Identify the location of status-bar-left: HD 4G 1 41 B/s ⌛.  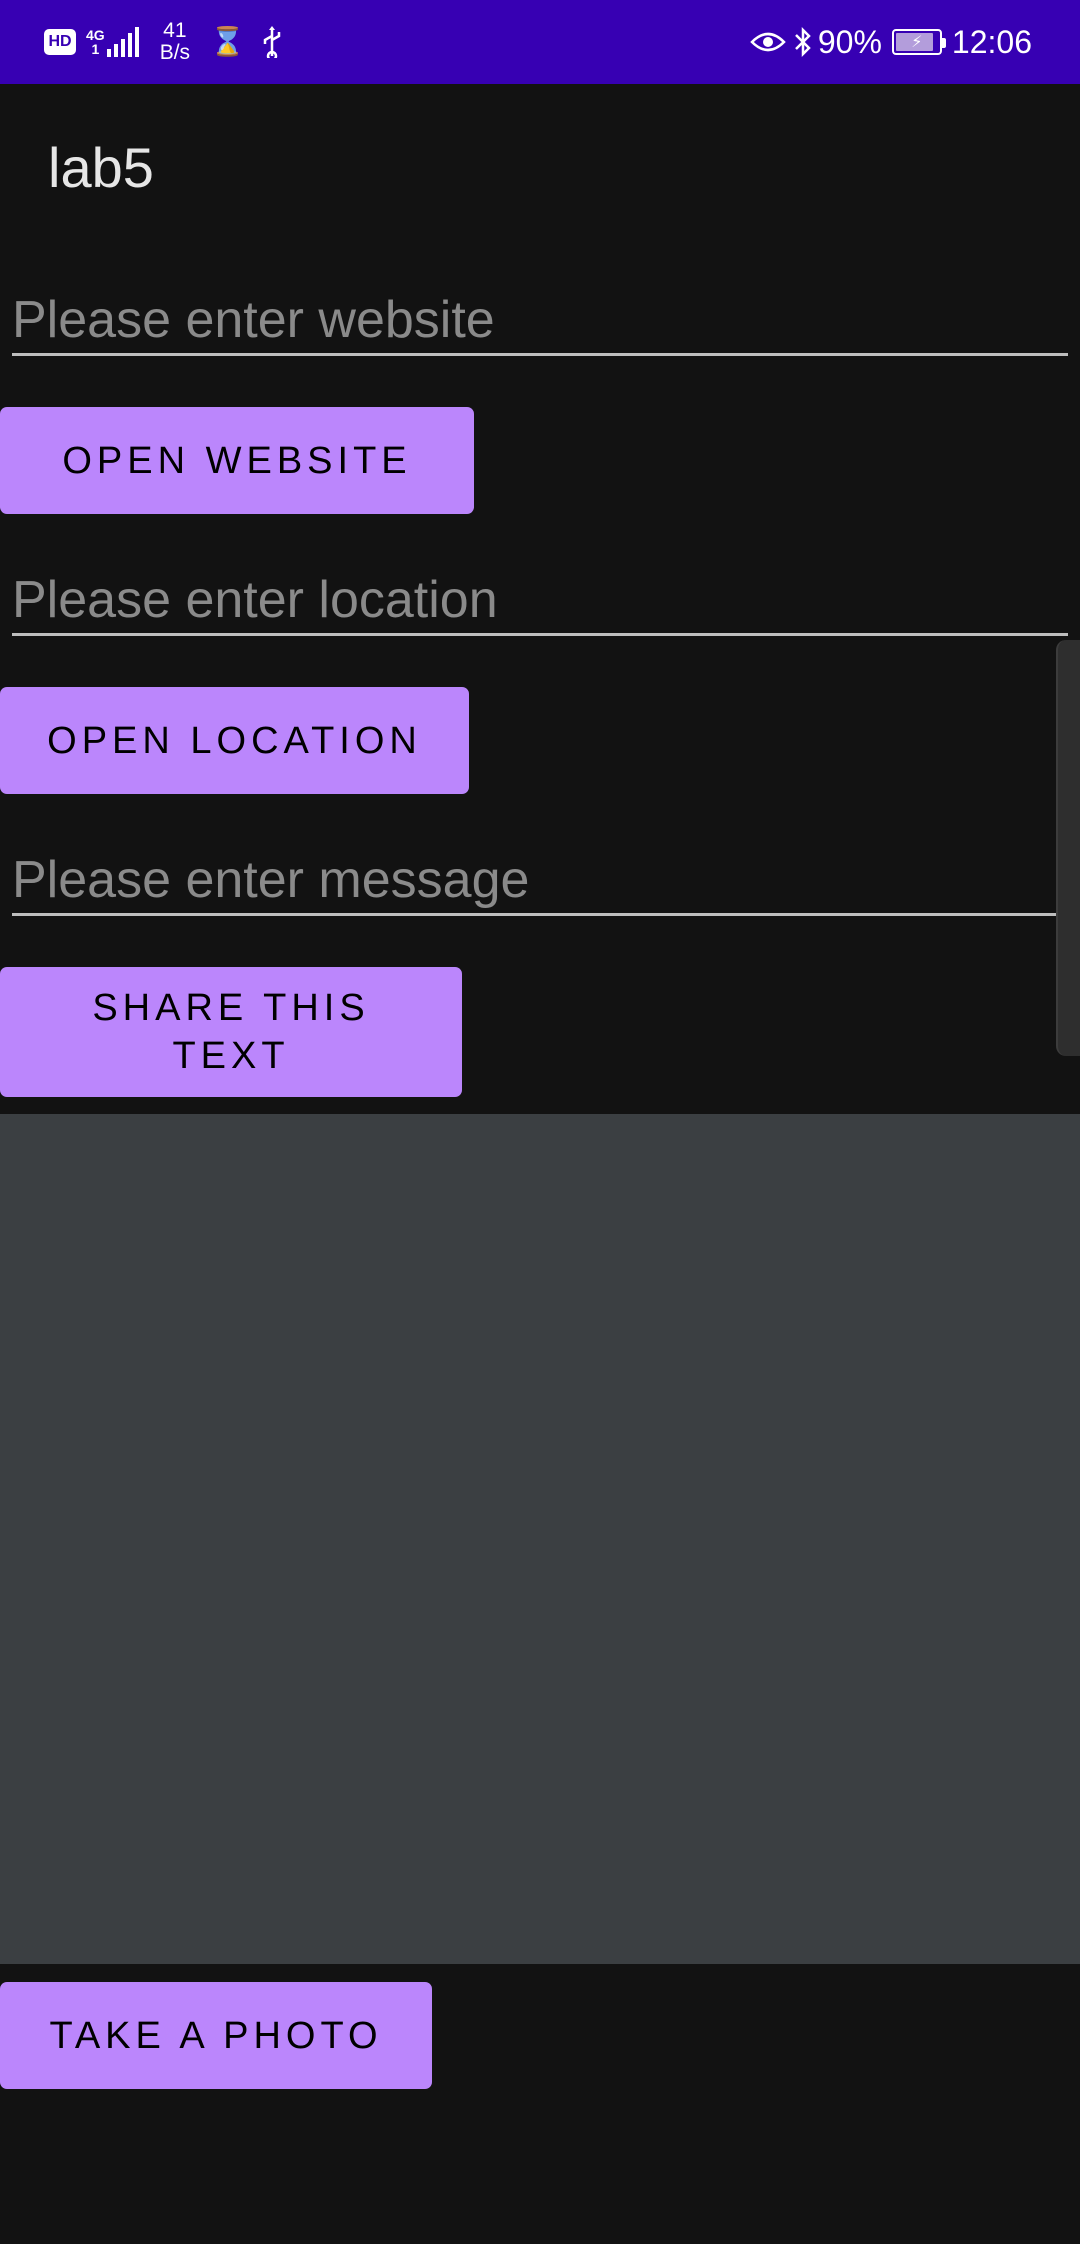
(163, 42).